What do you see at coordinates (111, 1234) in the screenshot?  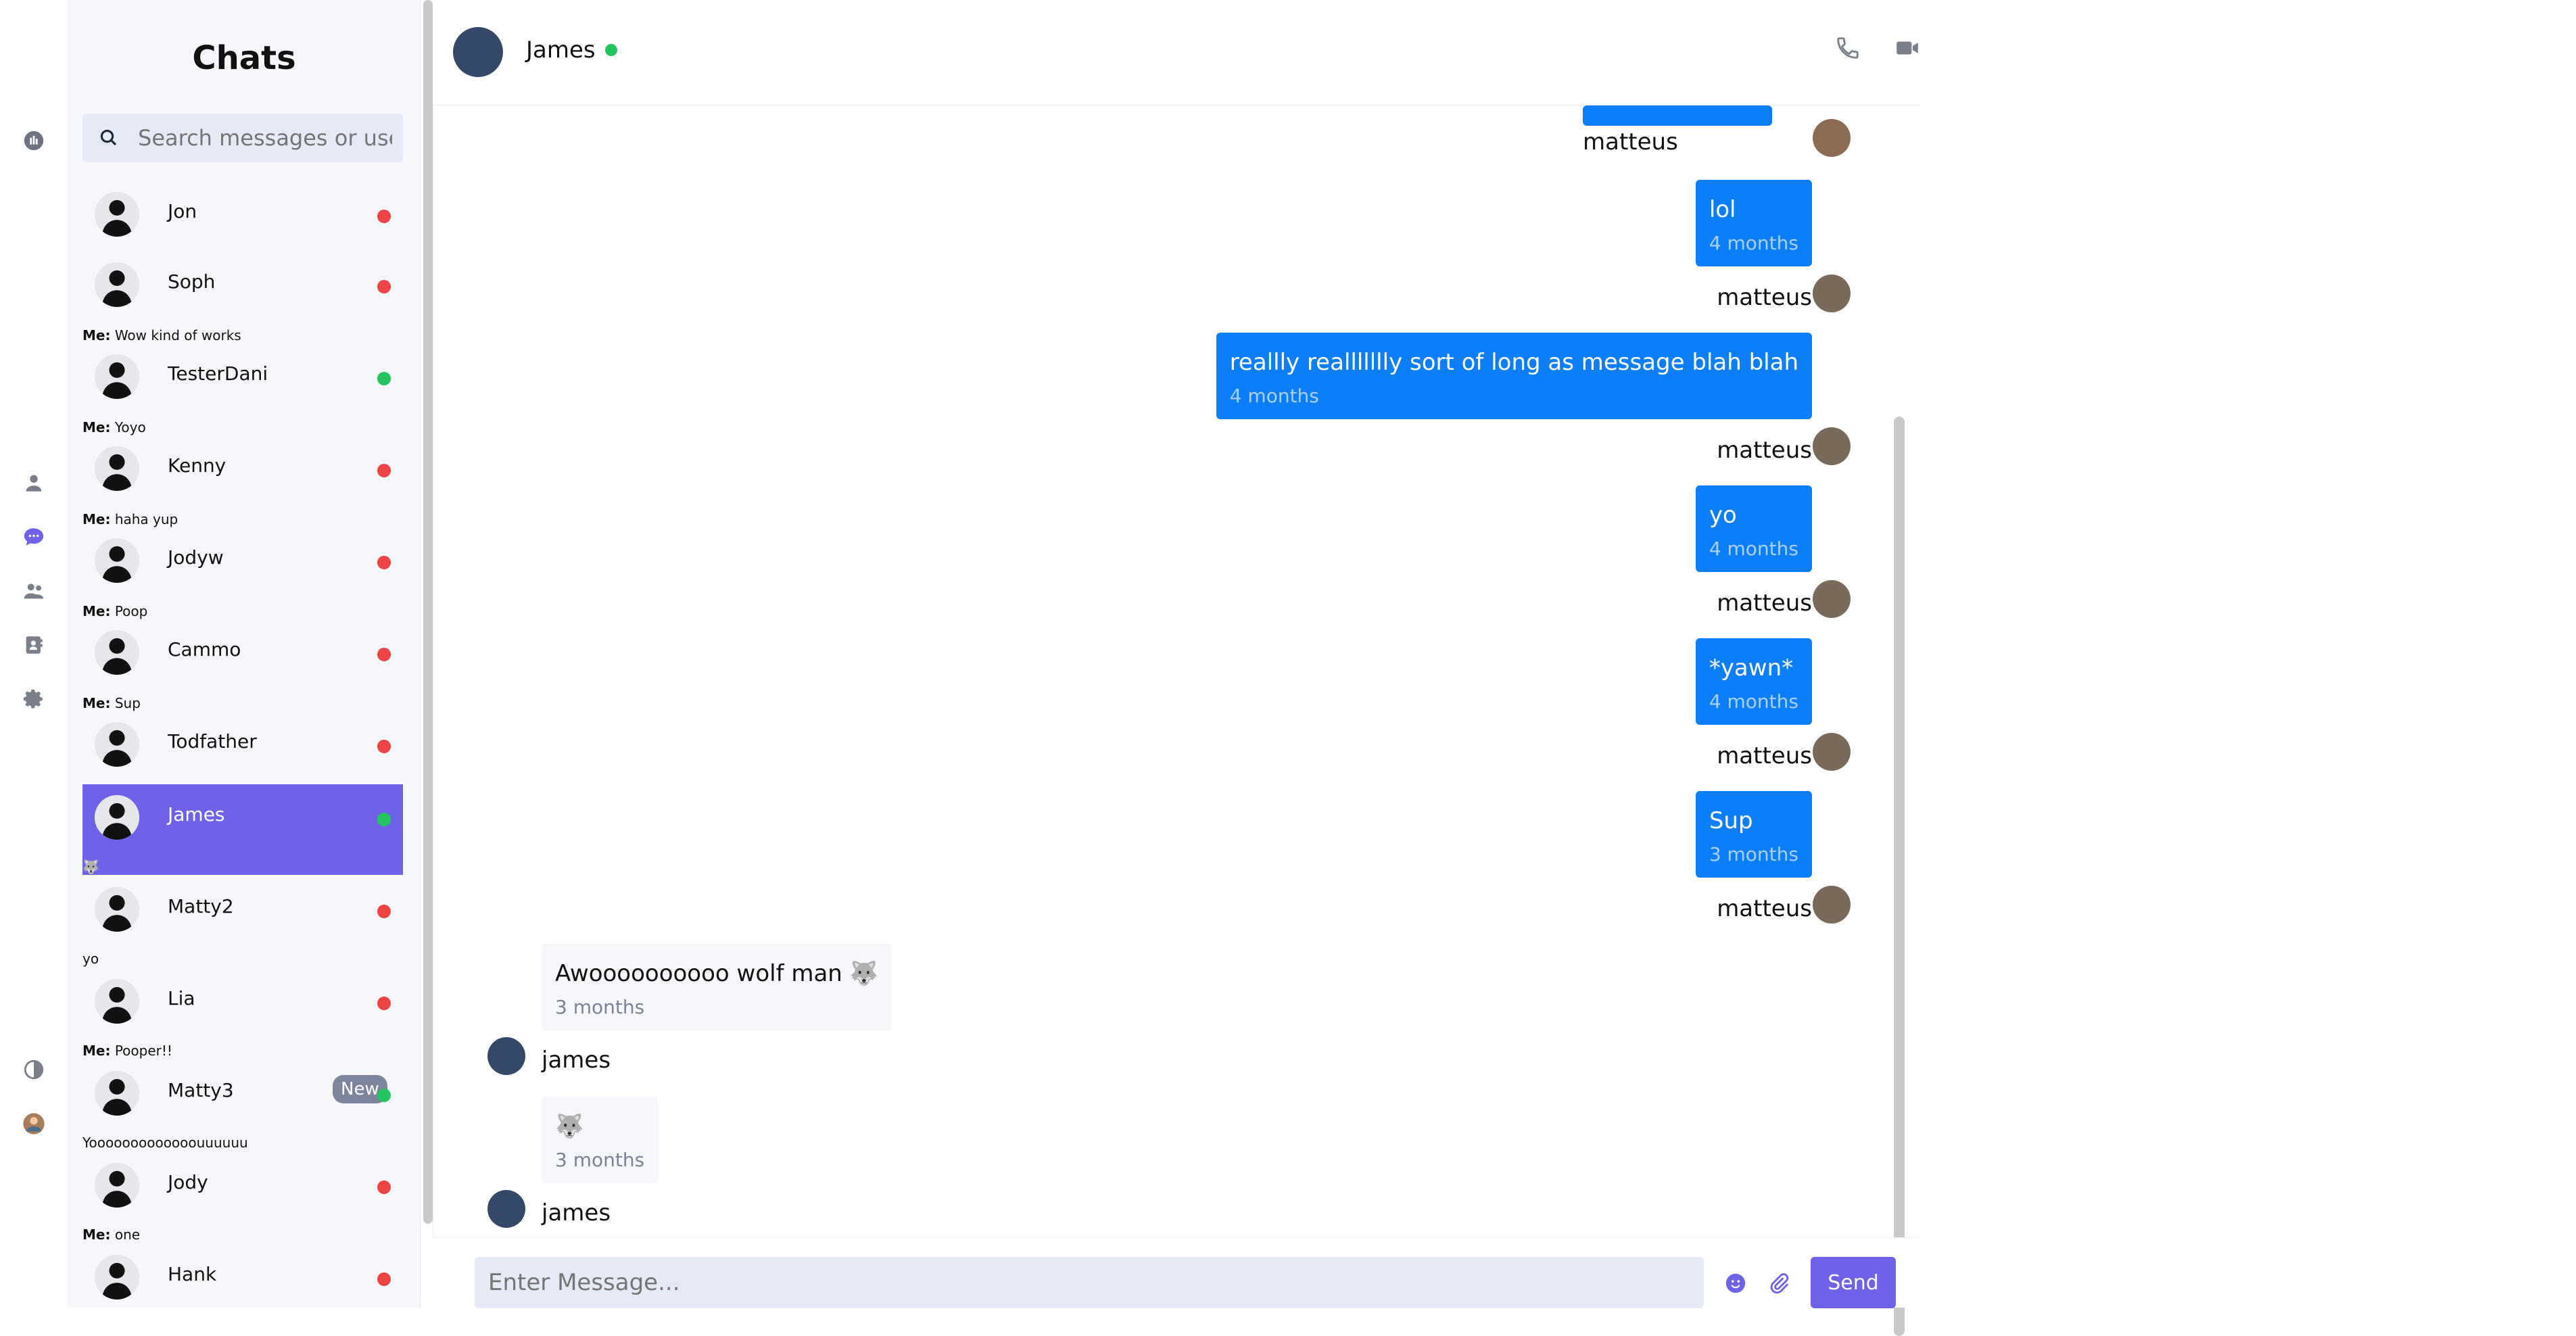 I see `contact-preview: Me: one` at bounding box center [111, 1234].